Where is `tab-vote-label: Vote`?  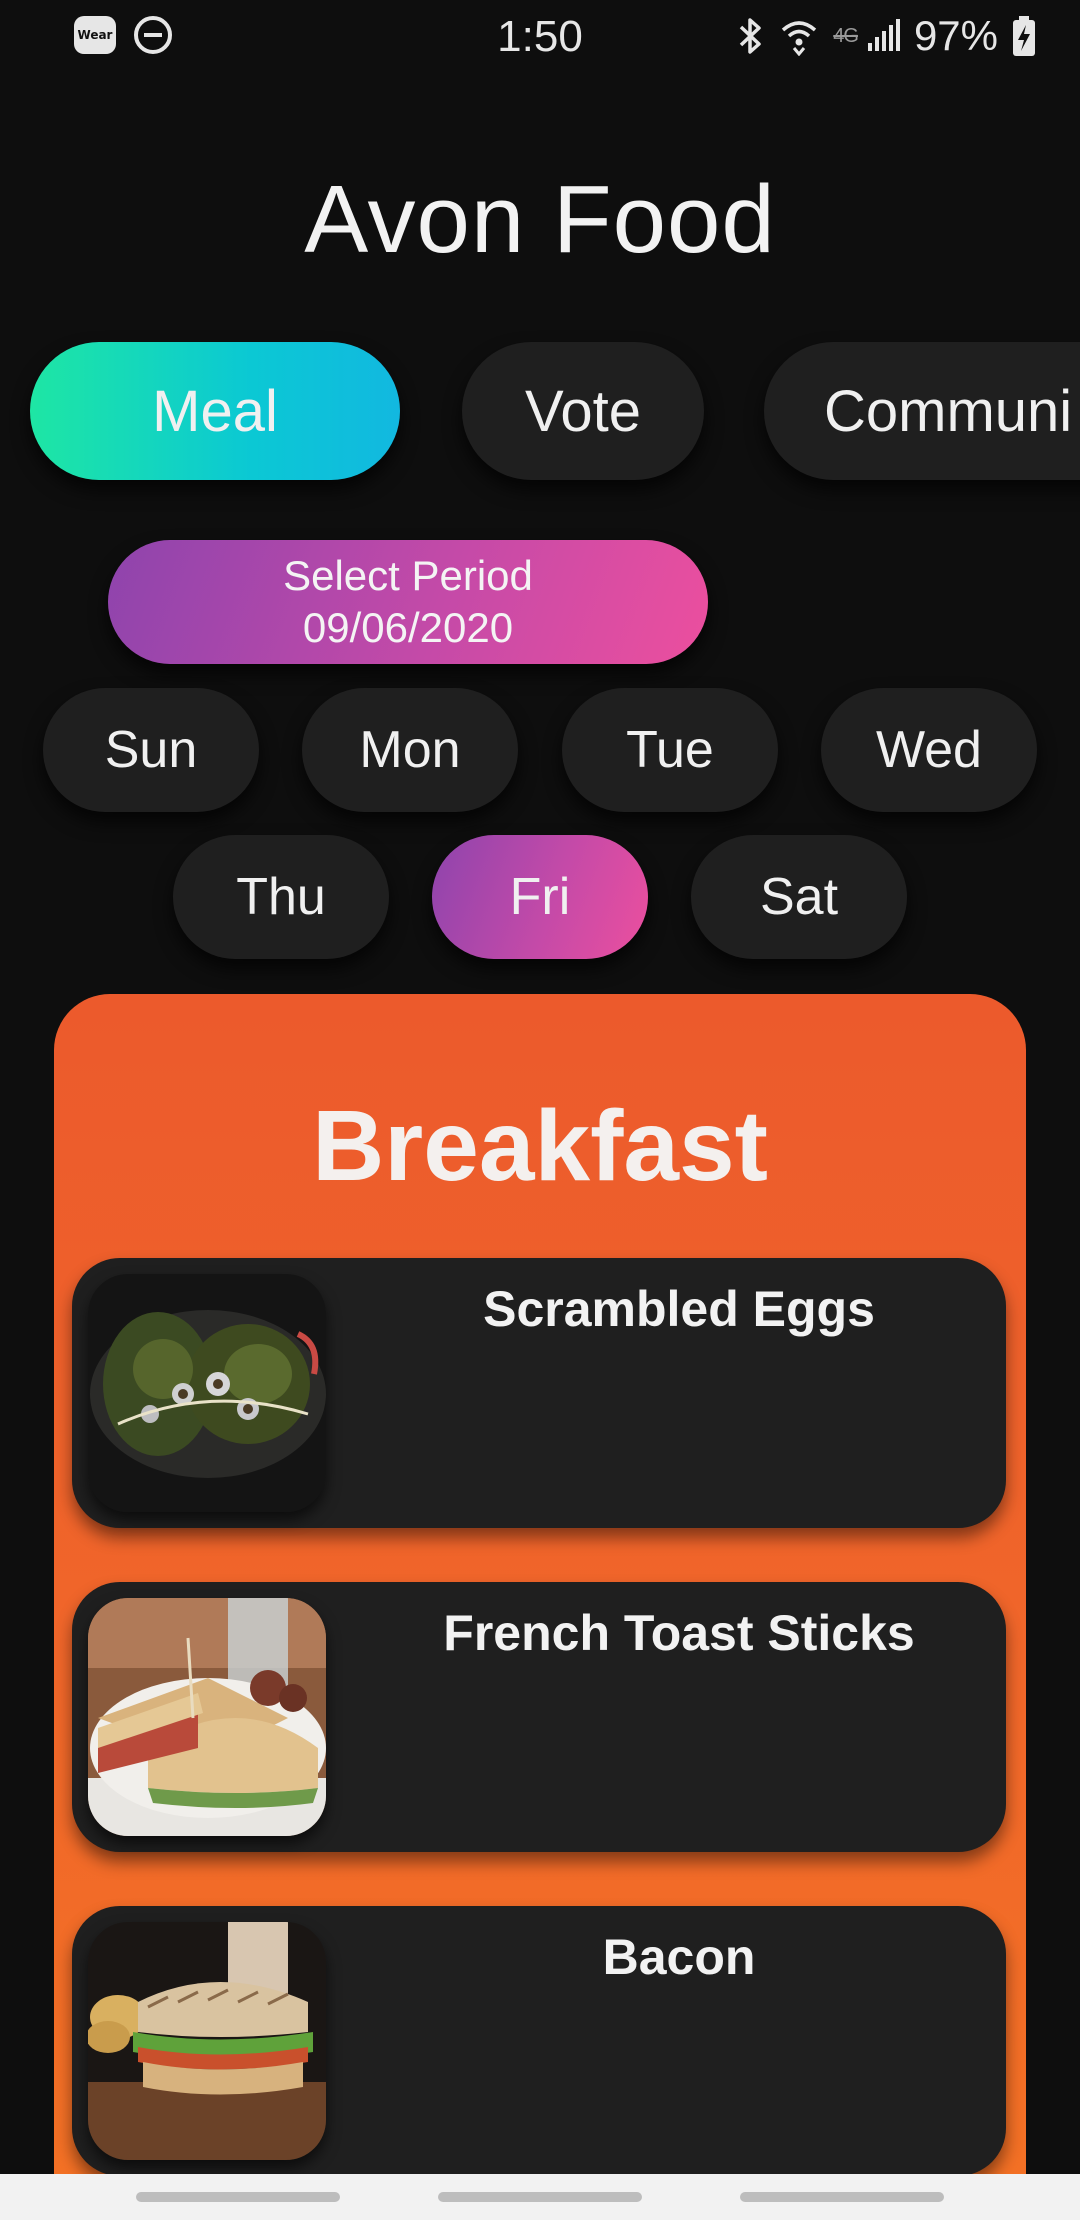 tab-vote-label: Vote is located at coordinates (583, 411).